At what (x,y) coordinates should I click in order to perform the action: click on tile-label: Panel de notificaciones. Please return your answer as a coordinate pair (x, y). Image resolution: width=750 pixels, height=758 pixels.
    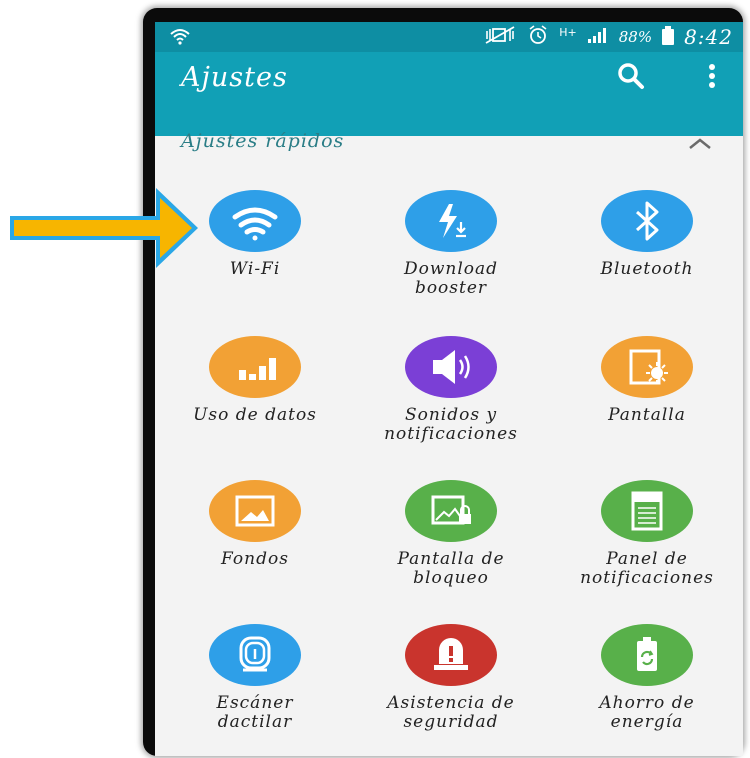
    Looking at the image, I should click on (647, 568).